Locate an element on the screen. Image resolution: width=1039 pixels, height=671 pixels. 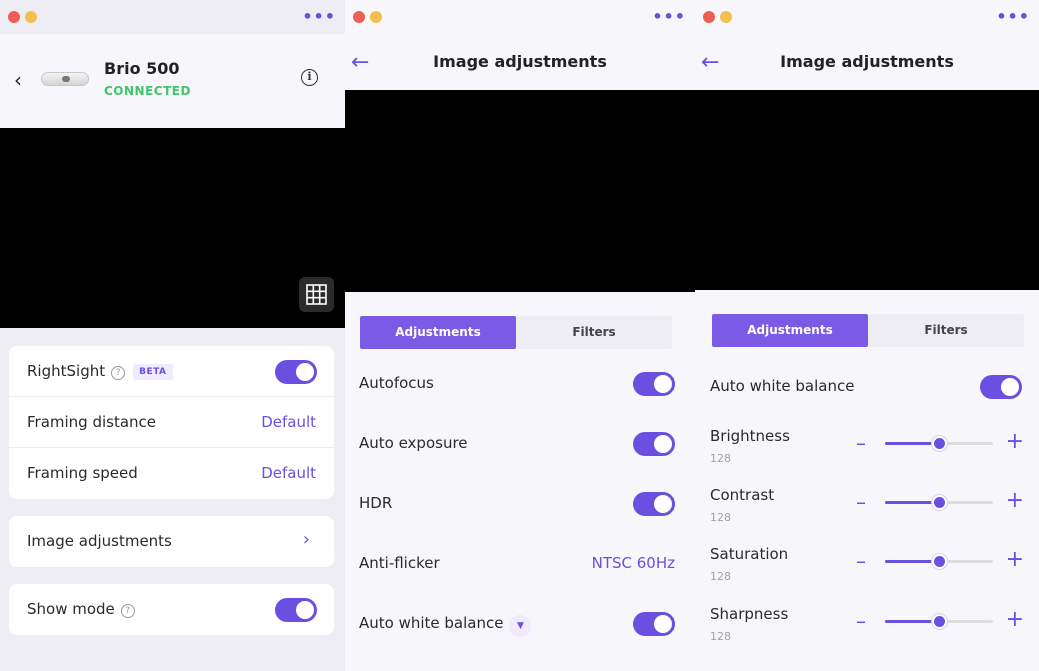
saturation-slider-fill is located at coordinates (912, 561).